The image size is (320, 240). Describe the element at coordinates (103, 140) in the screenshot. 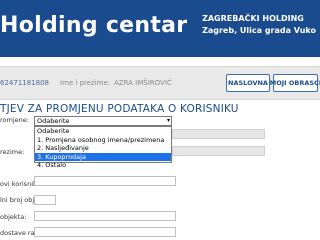

I see `dropdown-option: 1. Promjena osobnog imena/prezimena` at that location.